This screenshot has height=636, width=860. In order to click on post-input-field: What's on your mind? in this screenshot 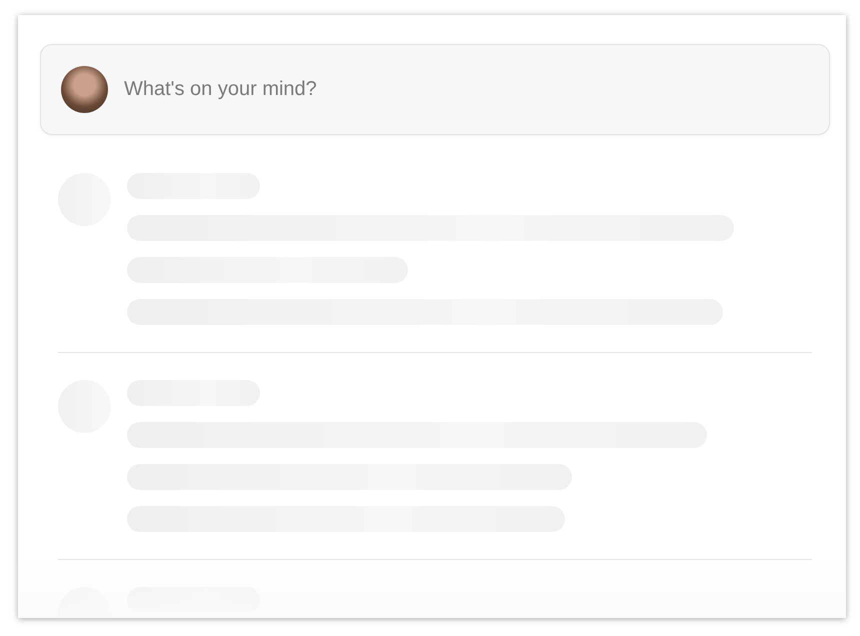, I will do `click(435, 89)`.